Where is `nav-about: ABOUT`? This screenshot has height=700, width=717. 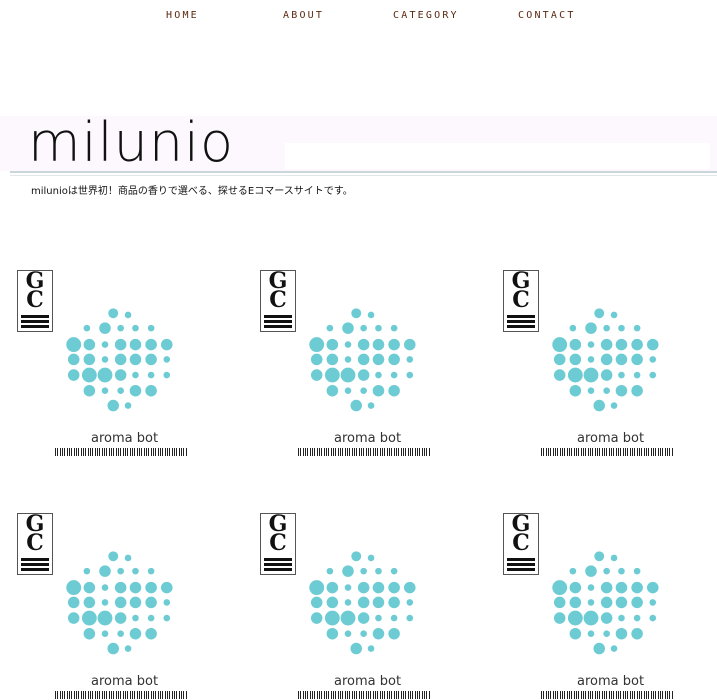 nav-about: ABOUT is located at coordinates (303, 15).